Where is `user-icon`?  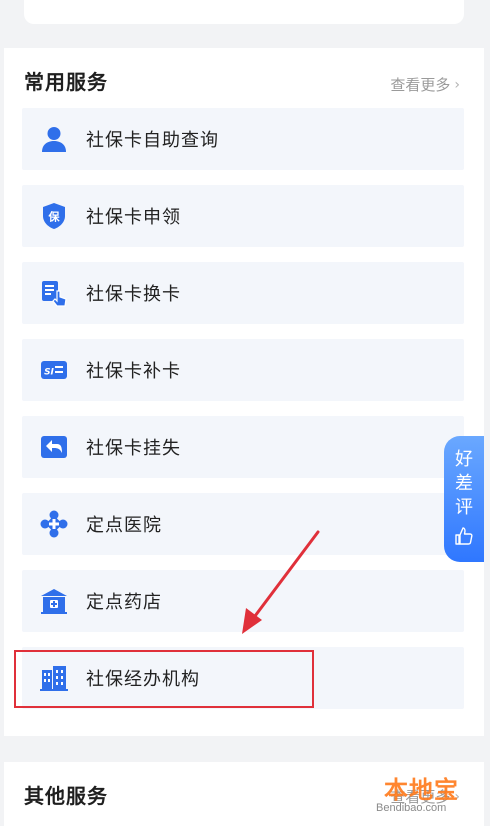 user-icon is located at coordinates (54, 139).